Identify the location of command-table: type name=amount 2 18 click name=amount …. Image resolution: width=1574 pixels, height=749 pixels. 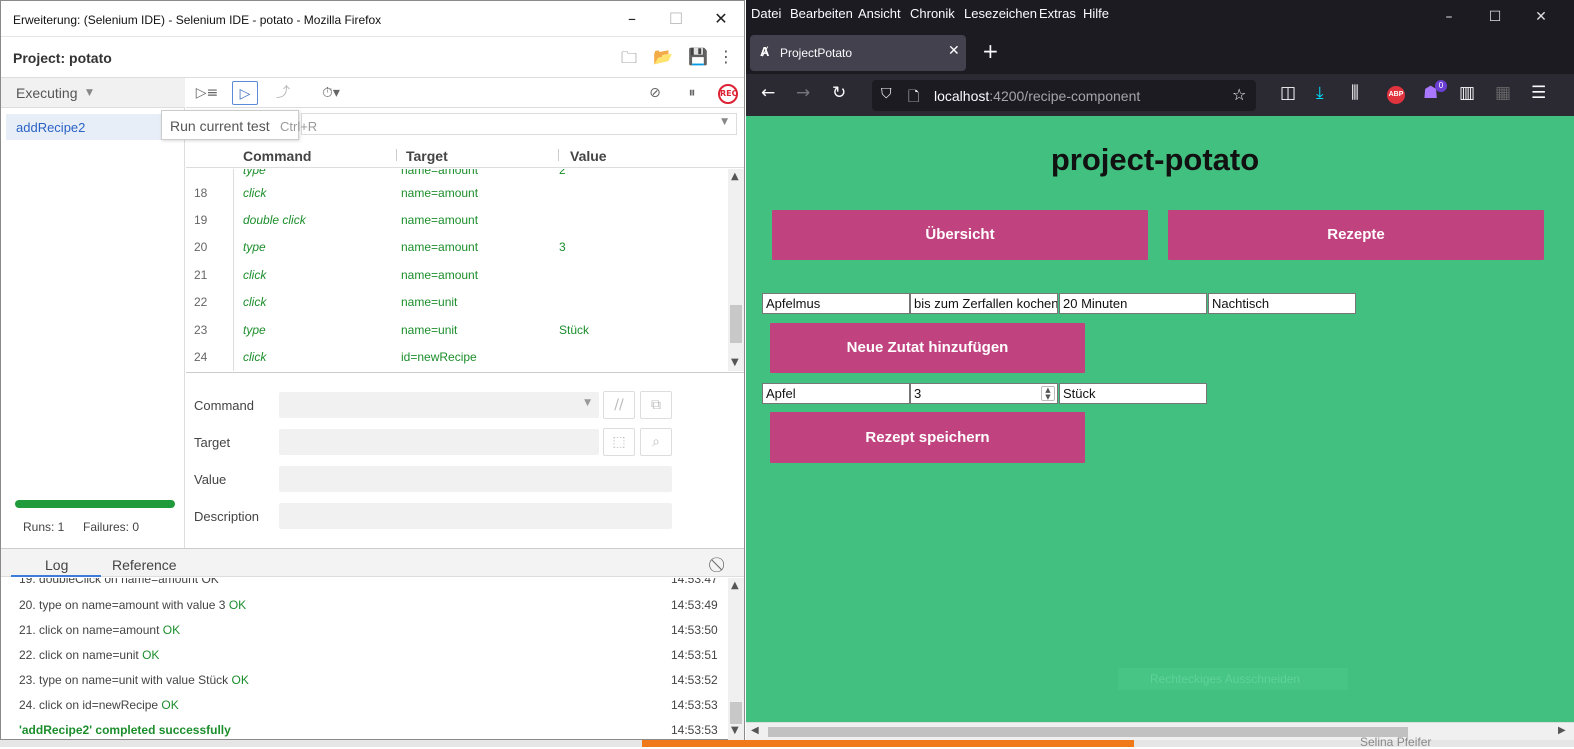
(456, 270).